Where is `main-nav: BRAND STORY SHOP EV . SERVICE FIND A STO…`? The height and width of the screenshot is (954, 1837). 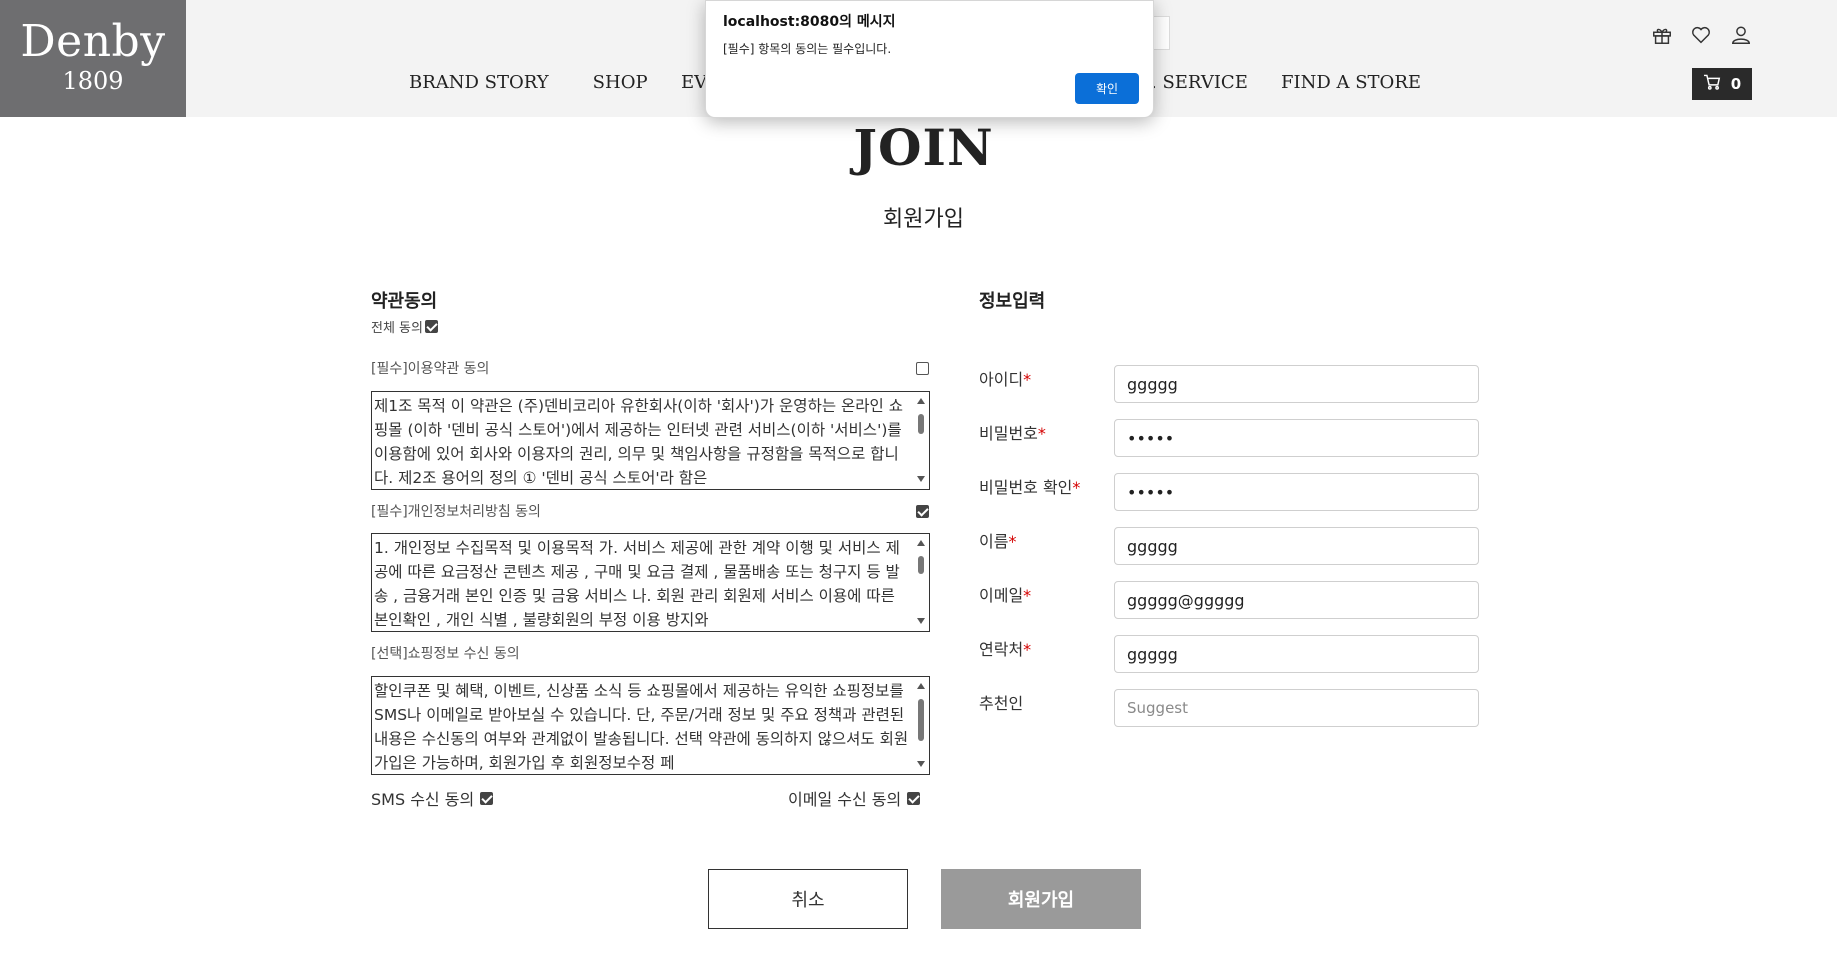
main-nav: BRAND STORY SHOP EV . SERVICE FIND A STO… is located at coordinates (915, 82).